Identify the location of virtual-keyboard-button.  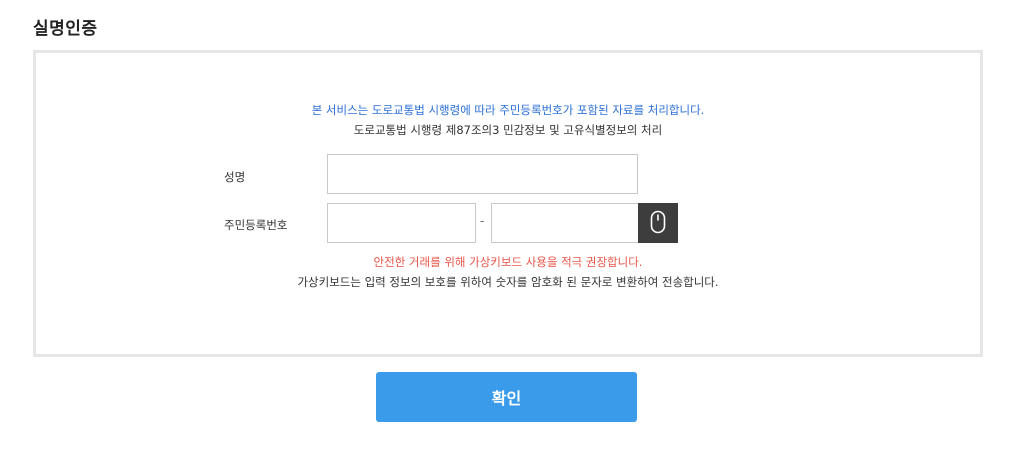
(658, 223).